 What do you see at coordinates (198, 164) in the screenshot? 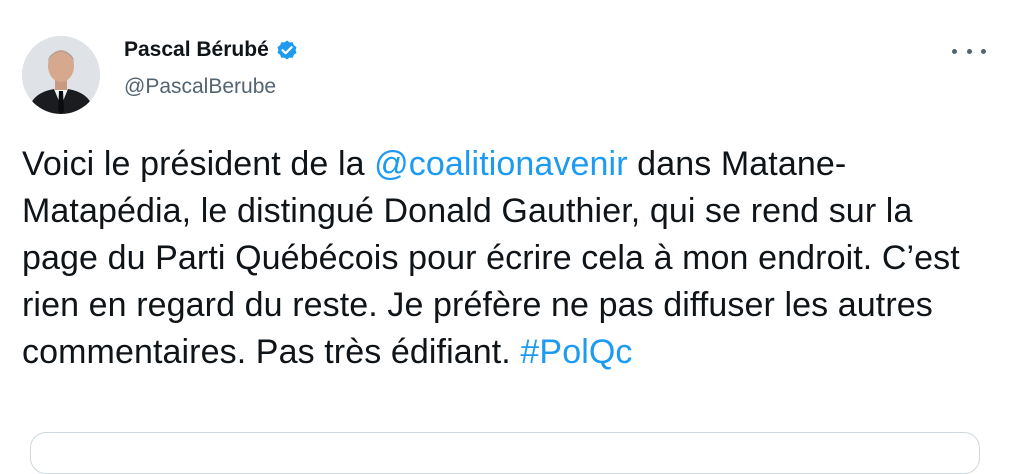
I see `tweet-text-segment: Voici le président de la` at bounding box center [198, 164].